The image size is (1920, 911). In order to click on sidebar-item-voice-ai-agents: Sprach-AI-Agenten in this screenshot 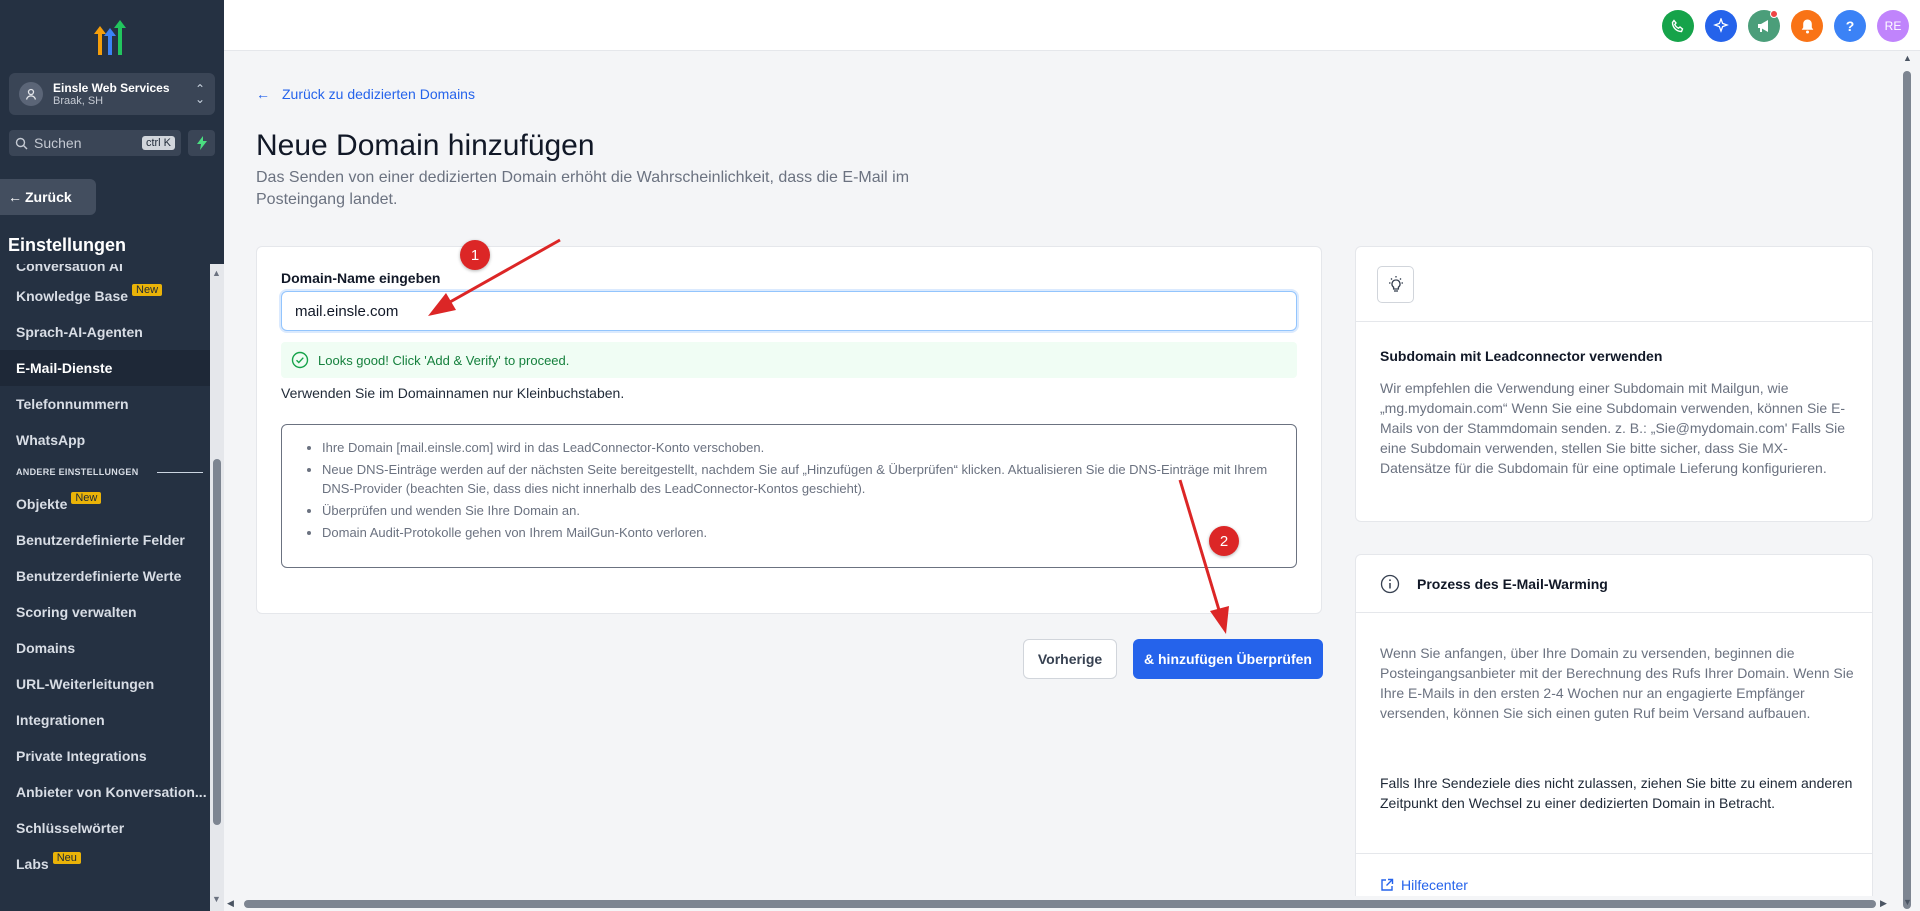, I will do `click(105, 332)`.